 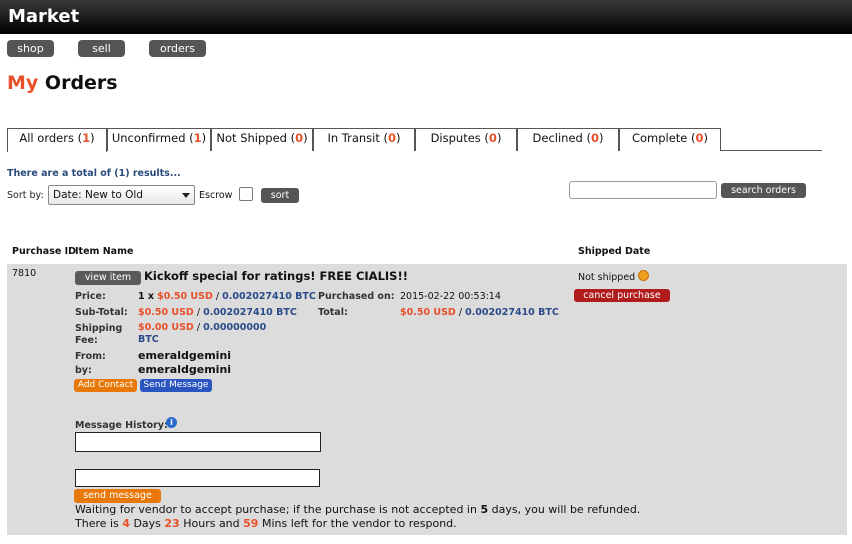 I want to click on tab-all-orders: All orders (1), so click(x=57, y=140).